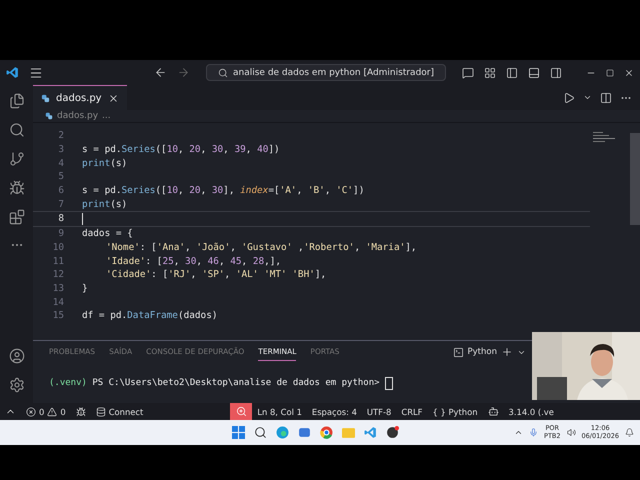  I want to click on code-line: df = pd.DataFrame(dados), so click(150, 316).